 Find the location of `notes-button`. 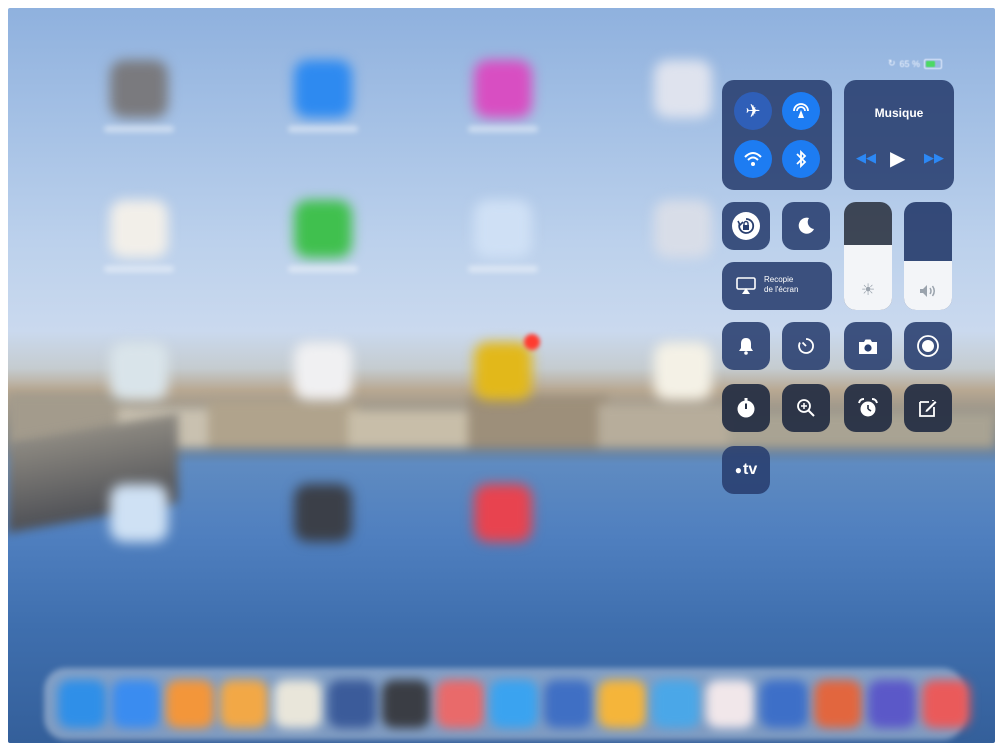

notes-button is located at coordinates (928, 408).